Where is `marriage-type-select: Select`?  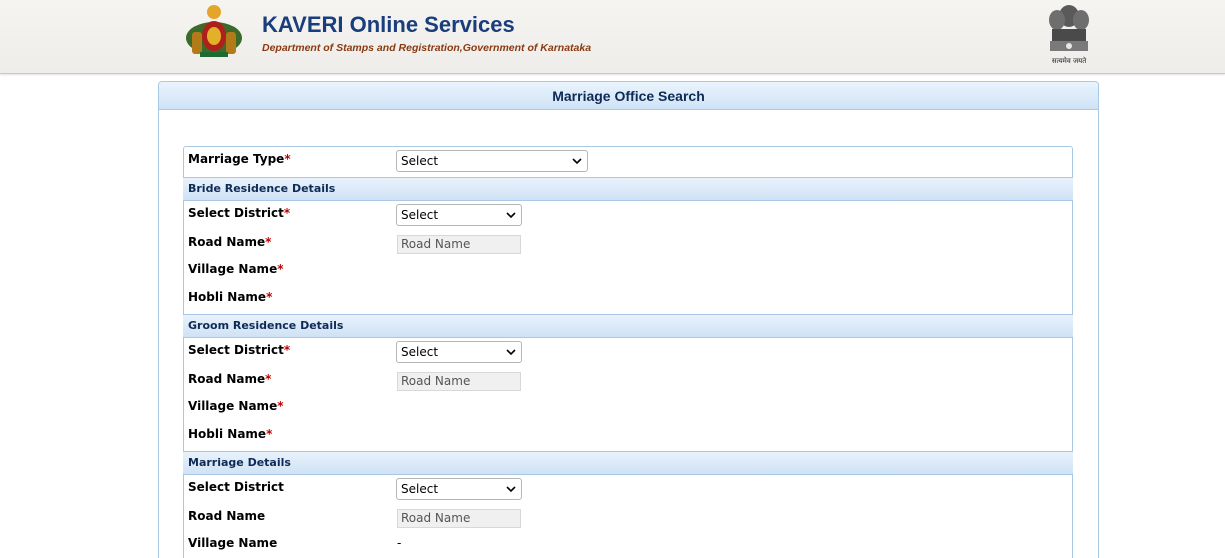
marriage-type-select: Select is located at coordinates (492, 161).